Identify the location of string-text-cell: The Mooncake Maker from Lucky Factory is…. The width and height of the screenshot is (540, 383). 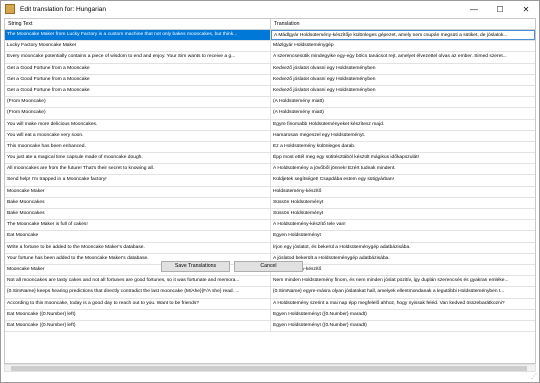
(138, 35).